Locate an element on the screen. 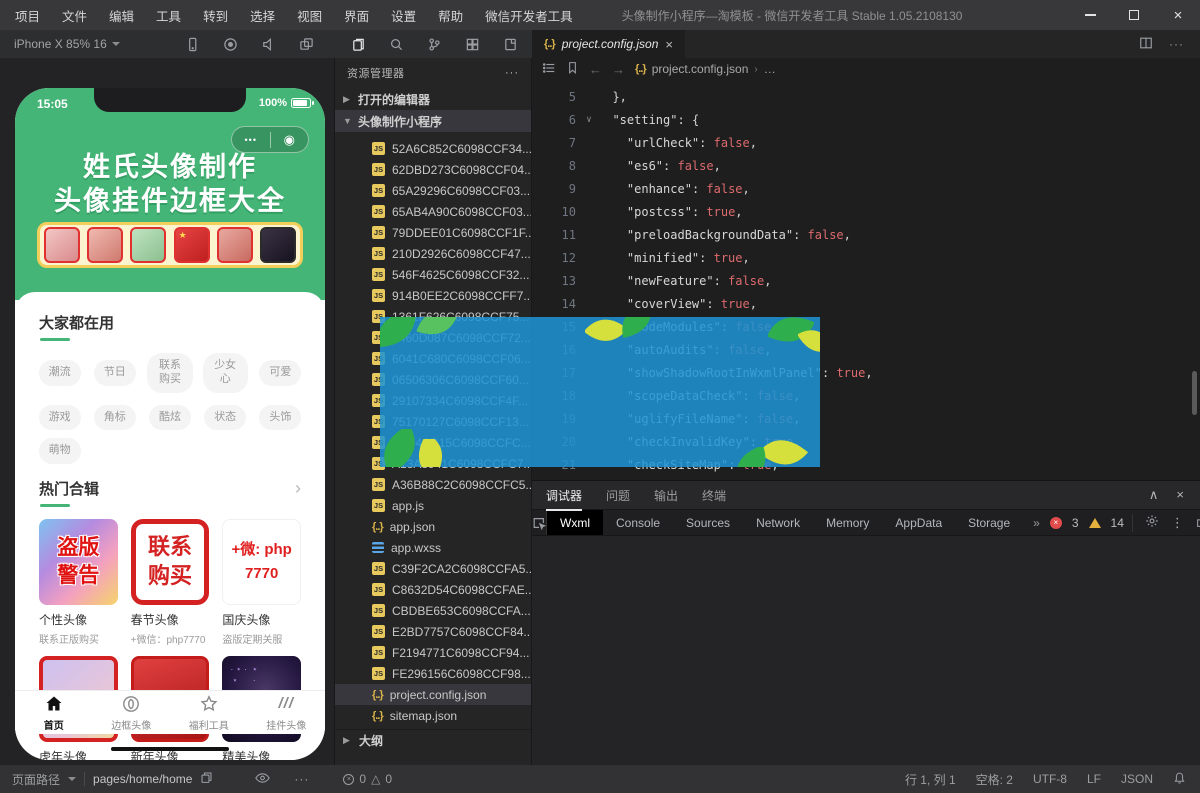 This screenshot has width=1200, height=793. category-chip: 状态 is located at coordinates (225, 417).